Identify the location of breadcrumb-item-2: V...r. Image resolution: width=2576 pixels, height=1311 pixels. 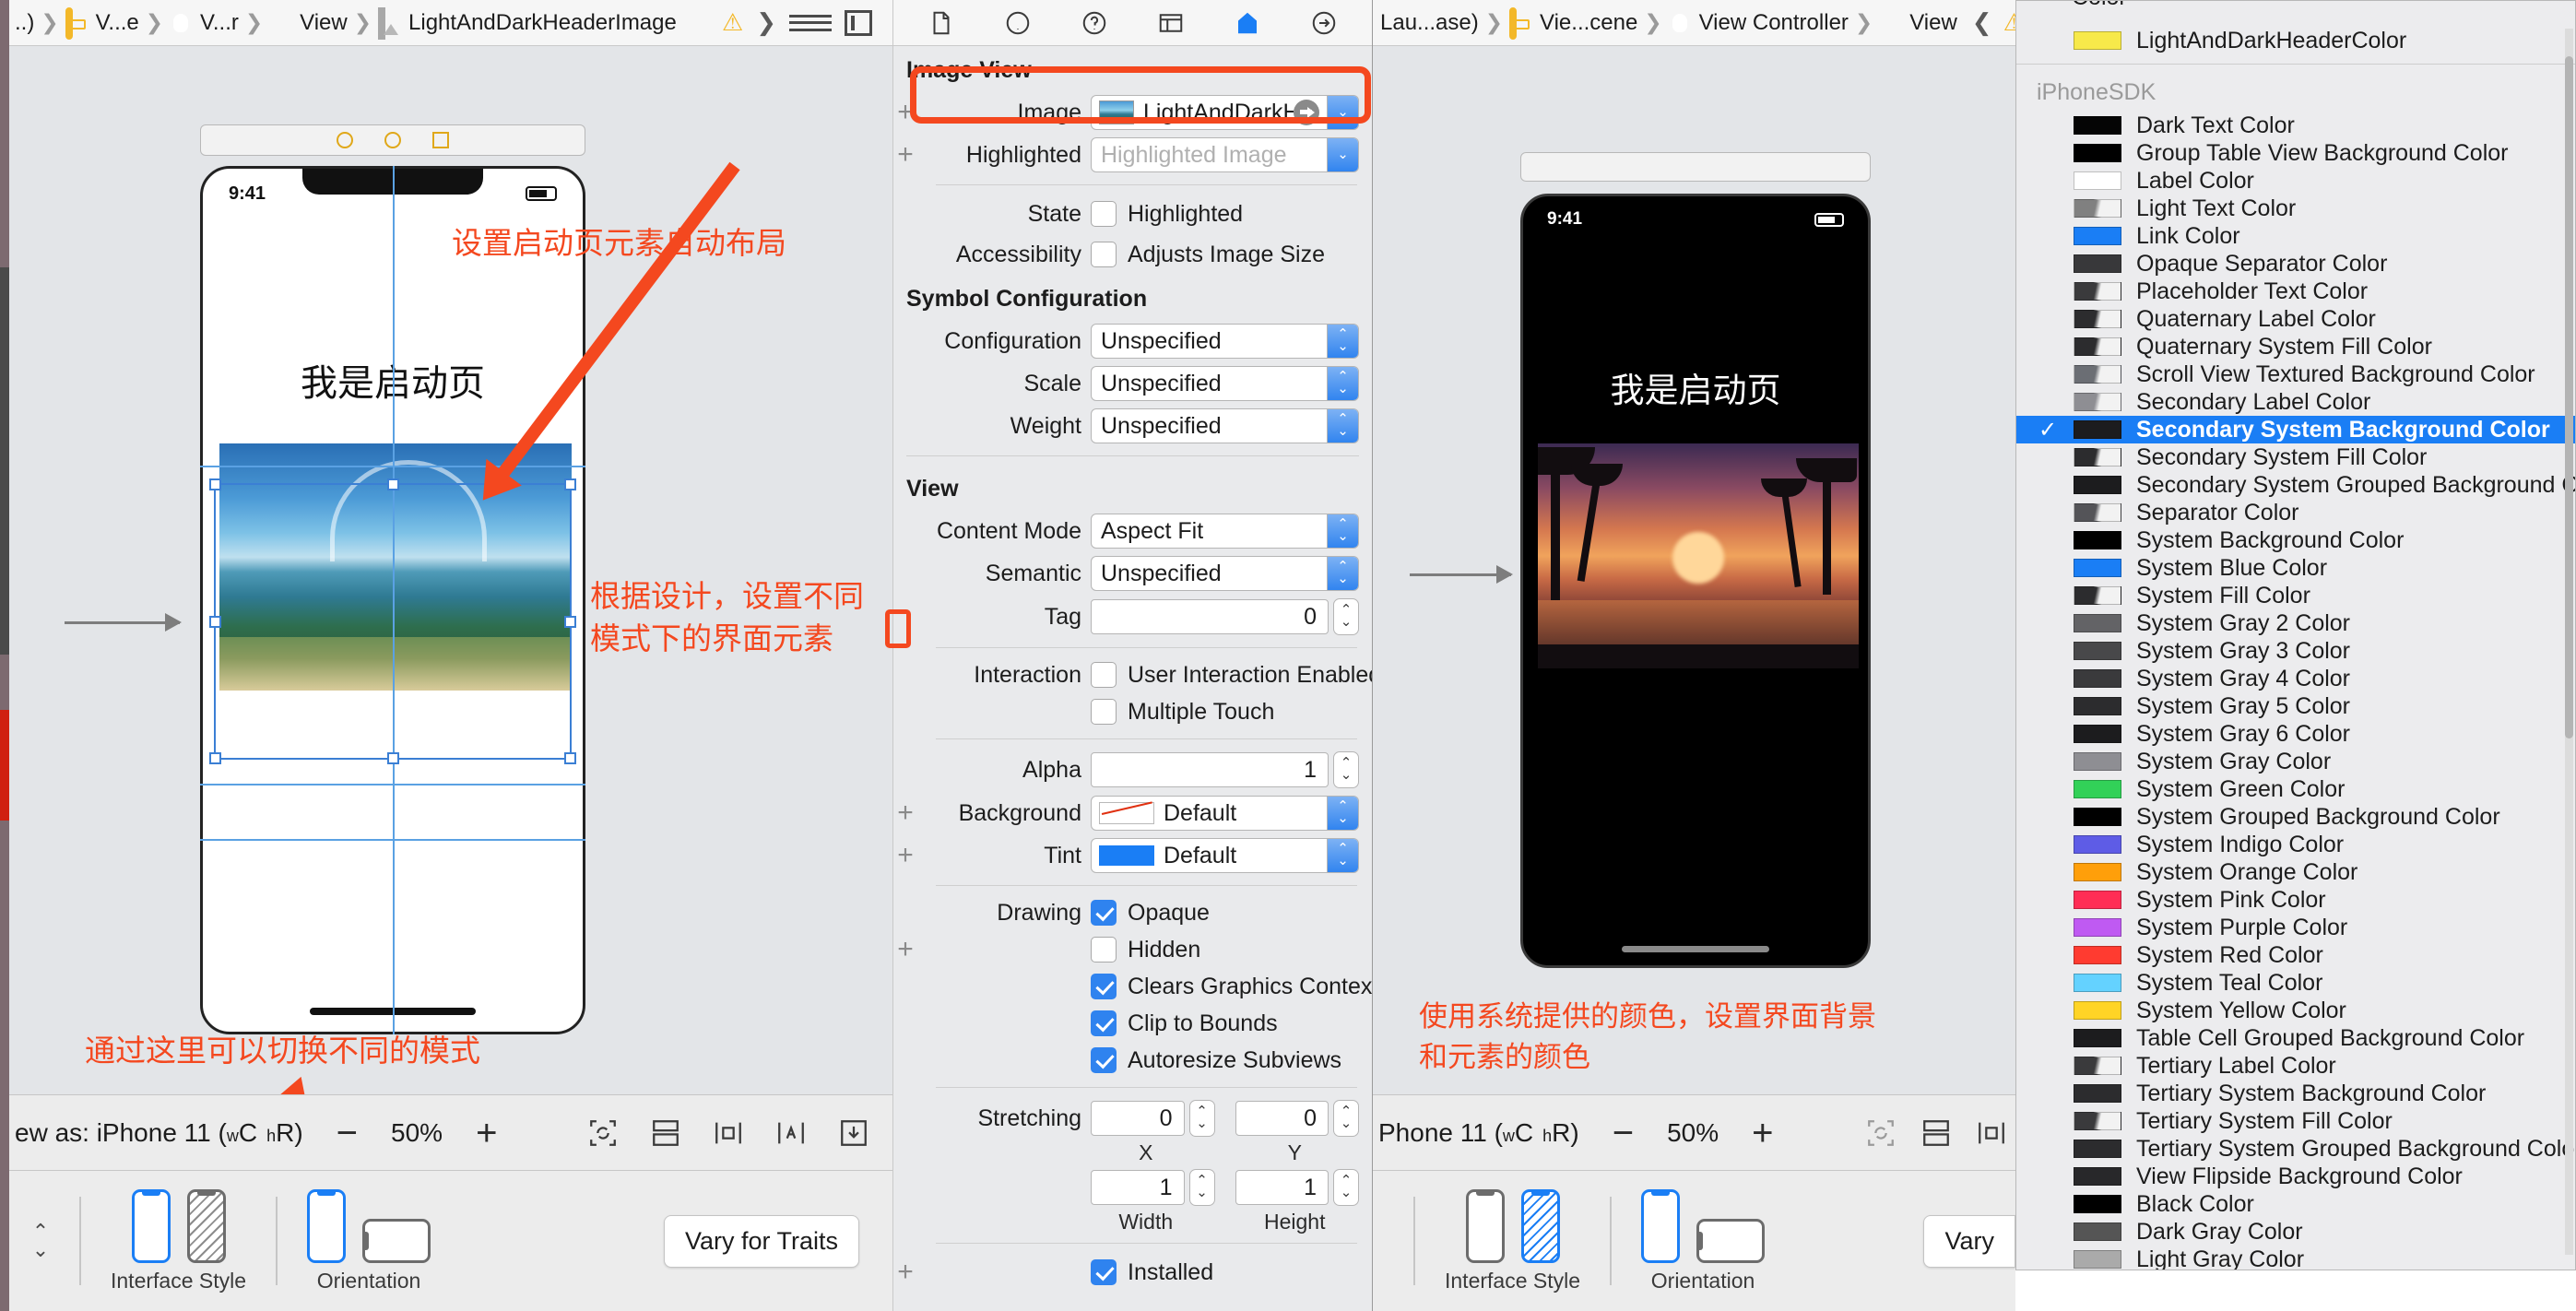
(204, 23).